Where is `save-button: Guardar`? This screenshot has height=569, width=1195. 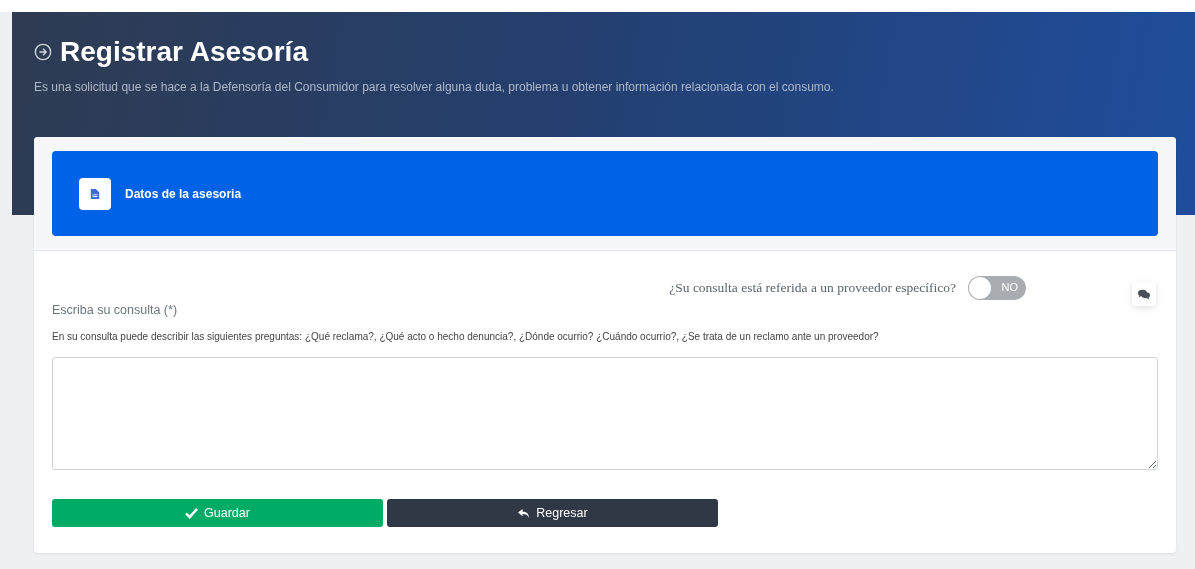 save-button: Guardar is located at coordinates (217, 513).